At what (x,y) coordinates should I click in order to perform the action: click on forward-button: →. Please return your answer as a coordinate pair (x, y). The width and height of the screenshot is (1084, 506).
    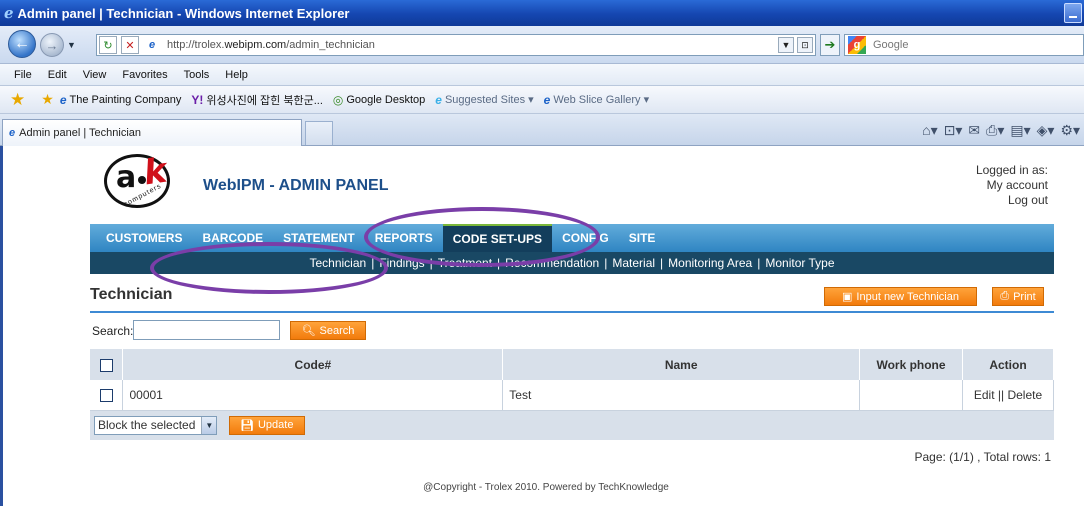
    Looking at the image, I should click on (52, 45).